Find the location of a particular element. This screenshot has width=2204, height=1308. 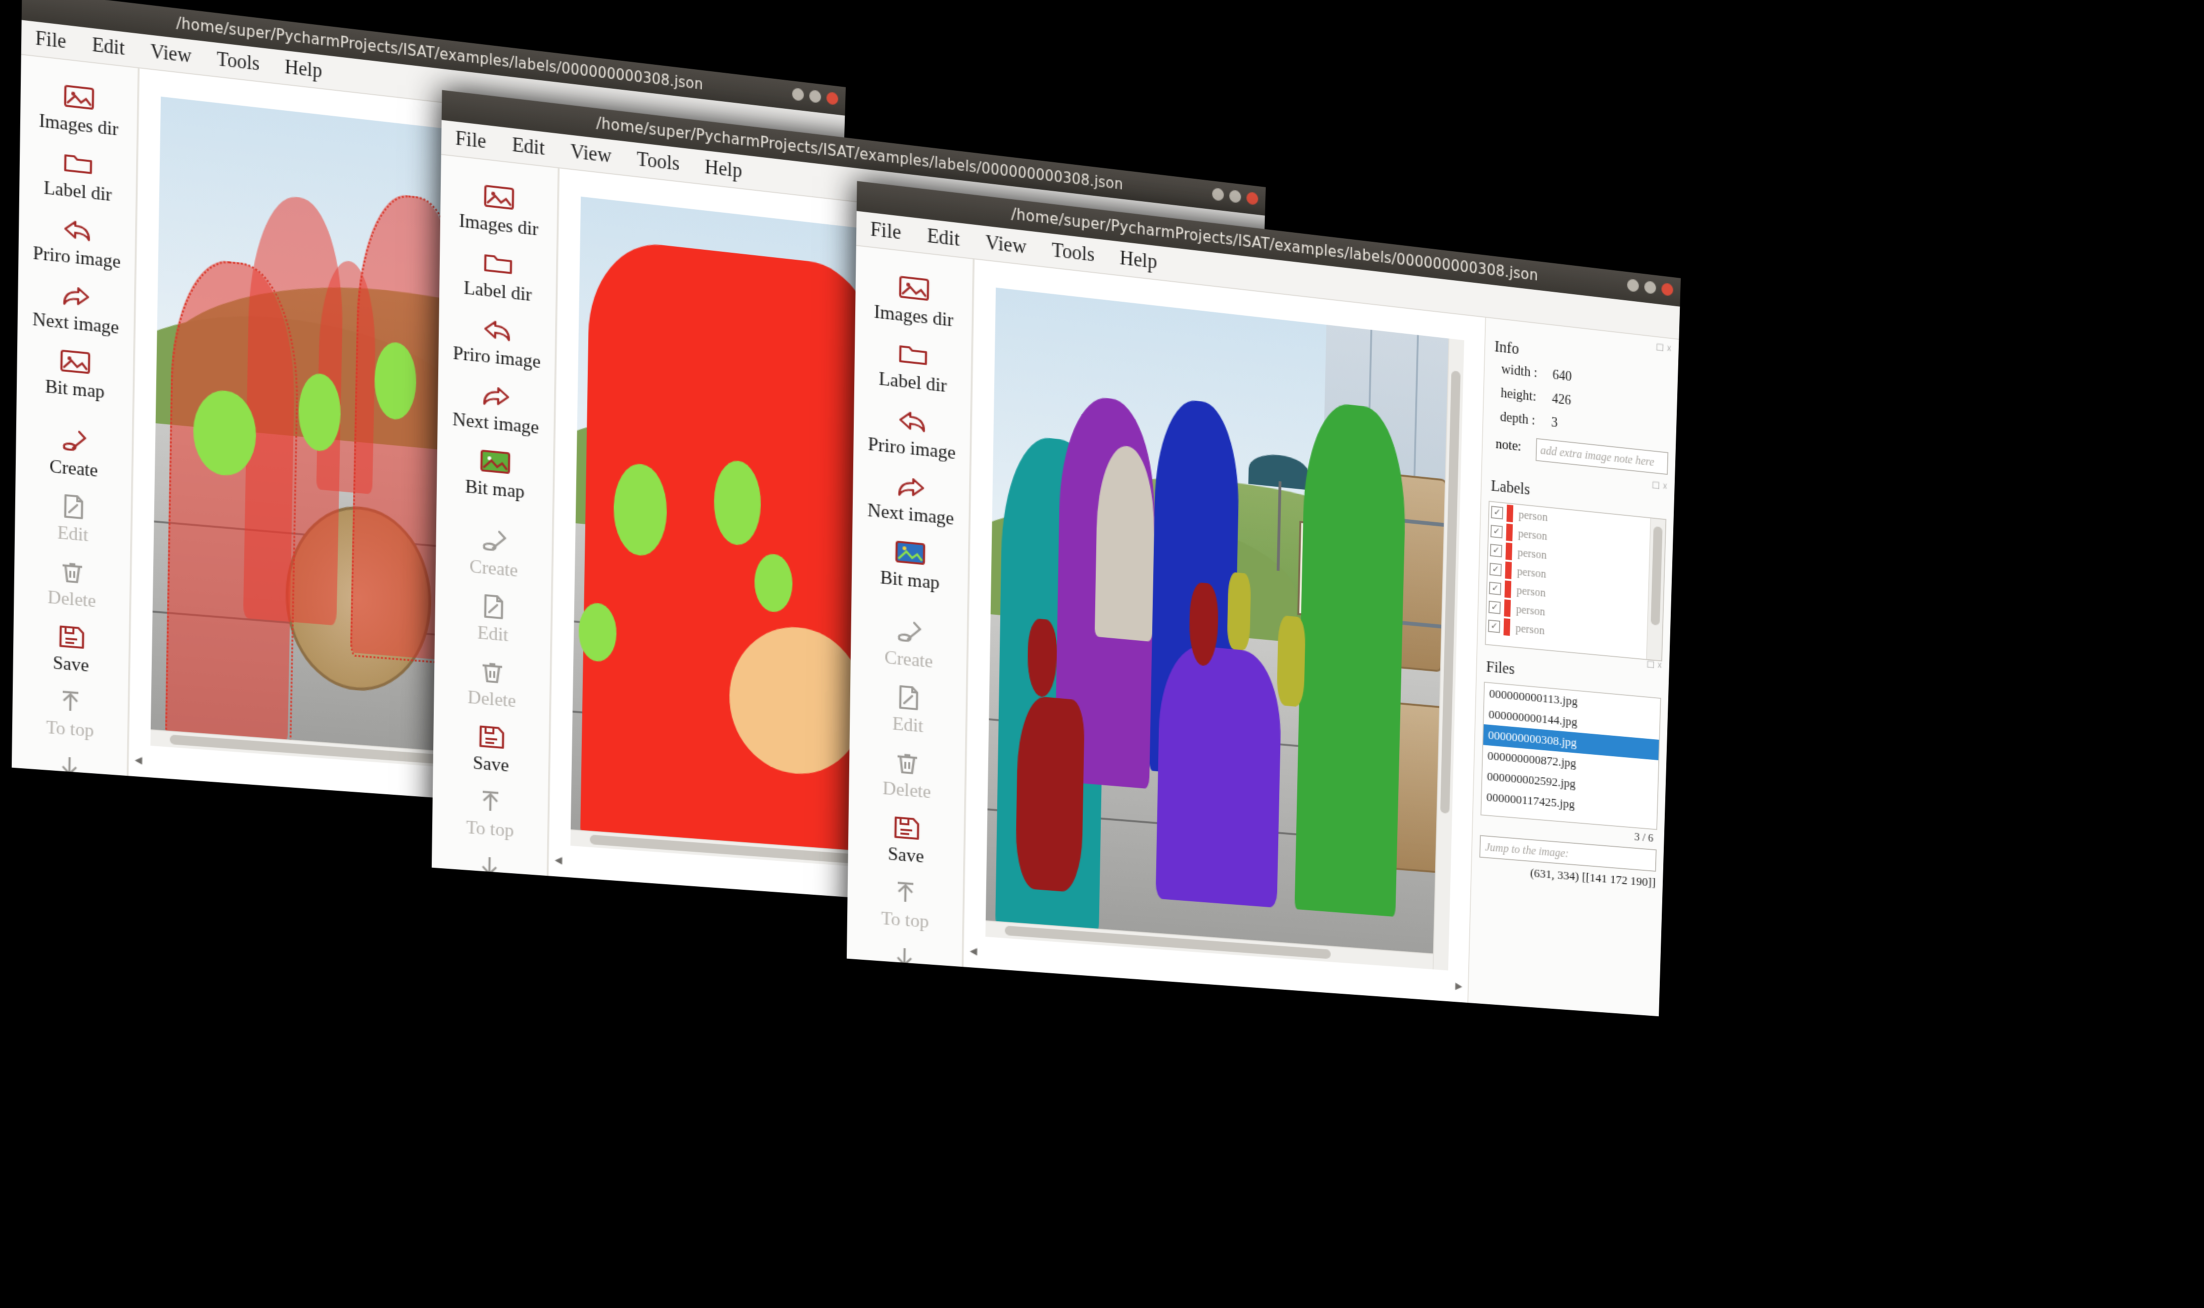

annotation-canvas-3: TastingMenu——RedWhite is located at coordinates (1225, 629).